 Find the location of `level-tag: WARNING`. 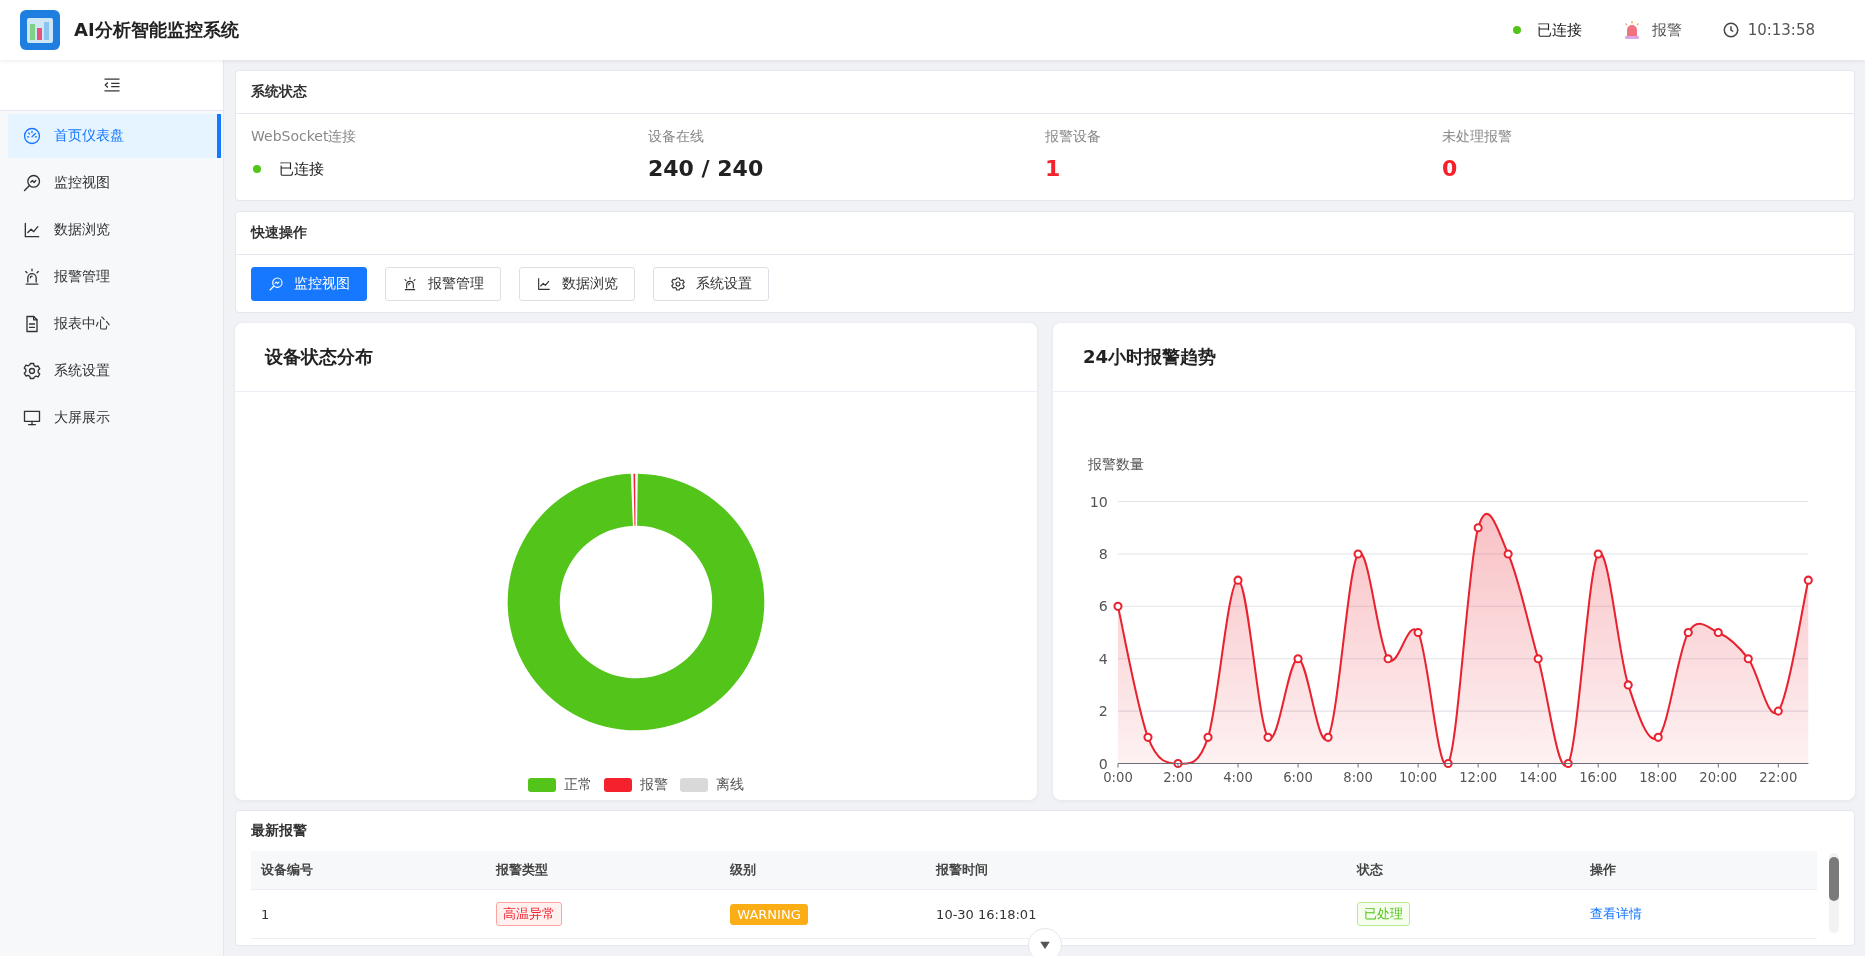

level-tag: WARNING is located at coordinates (769, 914).